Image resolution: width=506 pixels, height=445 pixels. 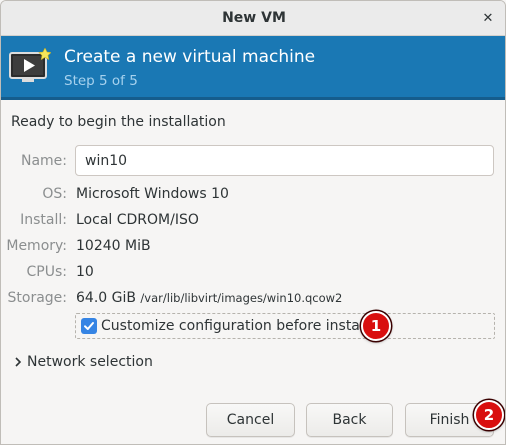 I want to click on vm-name-input, so click(x=284, y=160).